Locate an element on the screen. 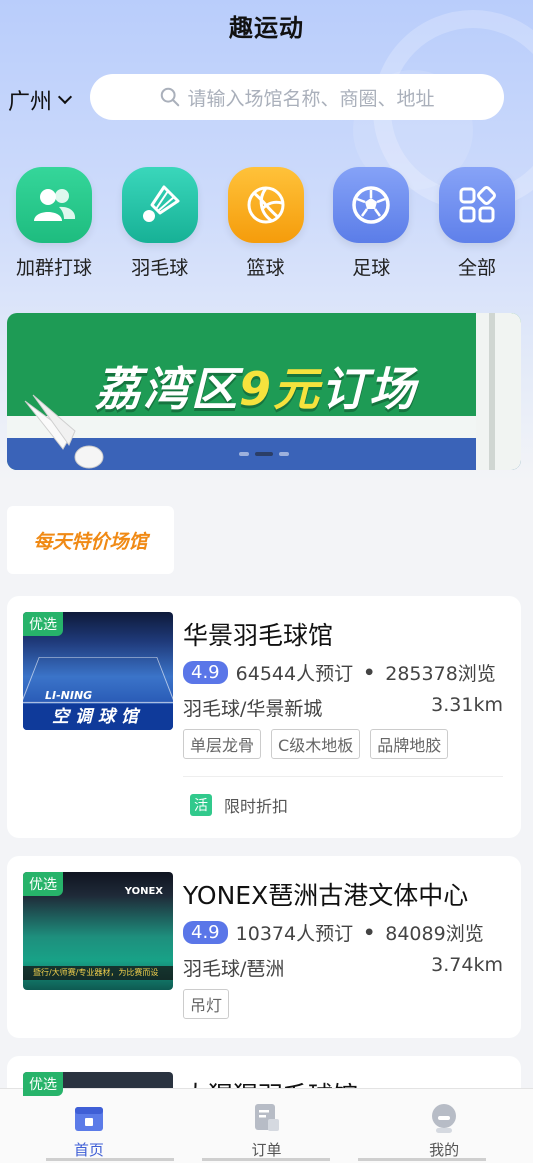  home-icon is located at coordinates (88, 1119).